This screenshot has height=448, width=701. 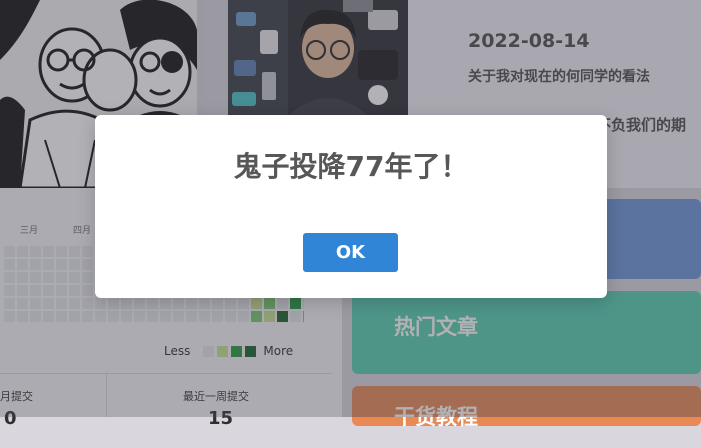 I want to click on ok-button: OK, so click(x=350, y=252).